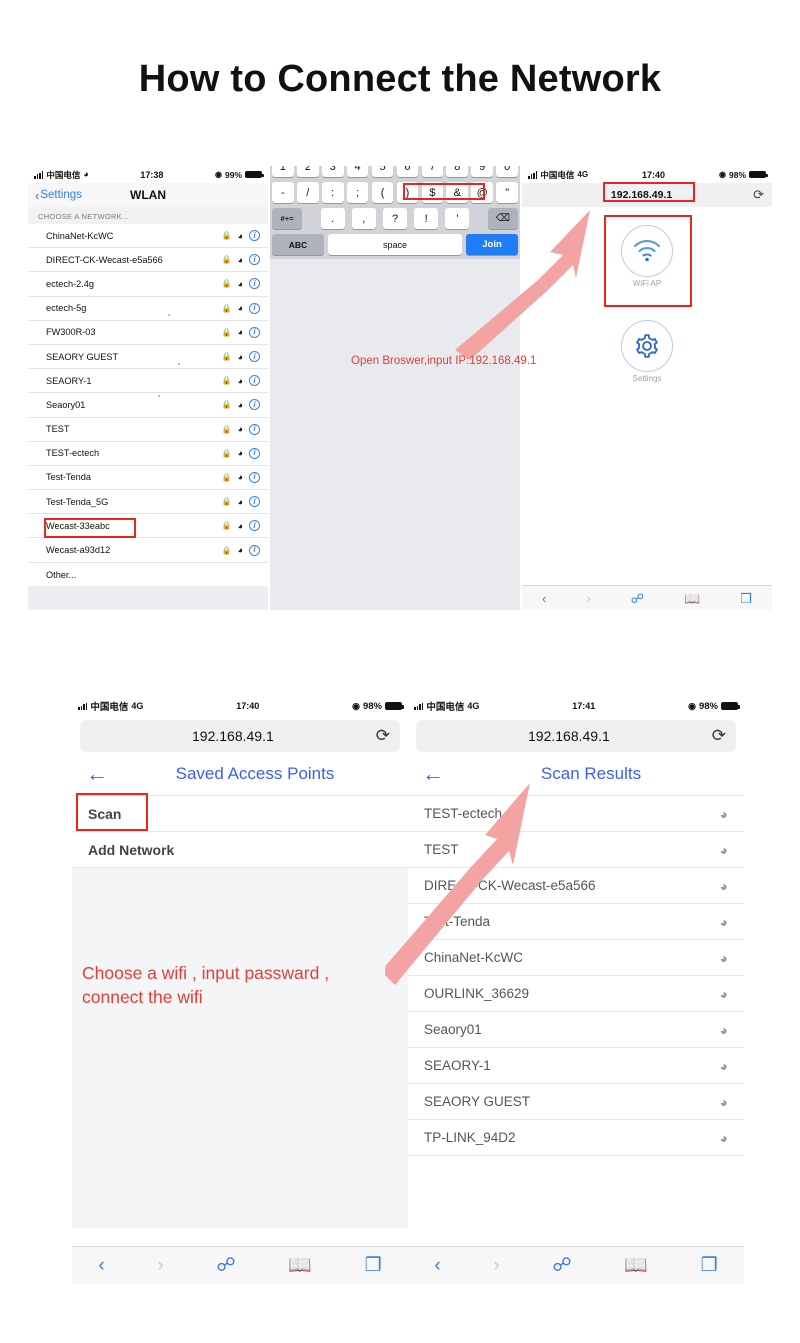 This screenshot has height=1343, width=800. I want to click on key-1: 1, so click(282, 171).